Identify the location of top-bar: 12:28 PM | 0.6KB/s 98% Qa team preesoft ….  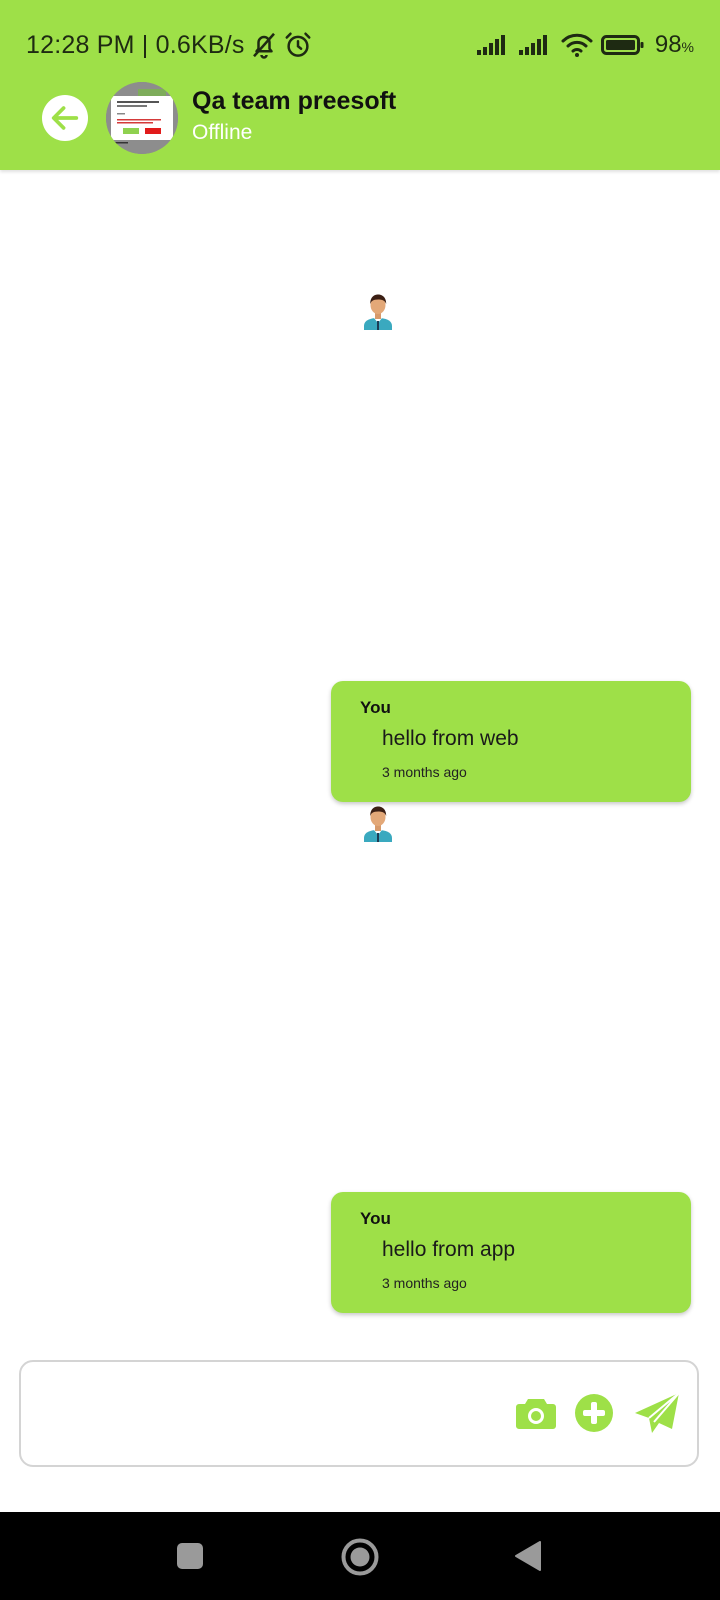
(360, 85).